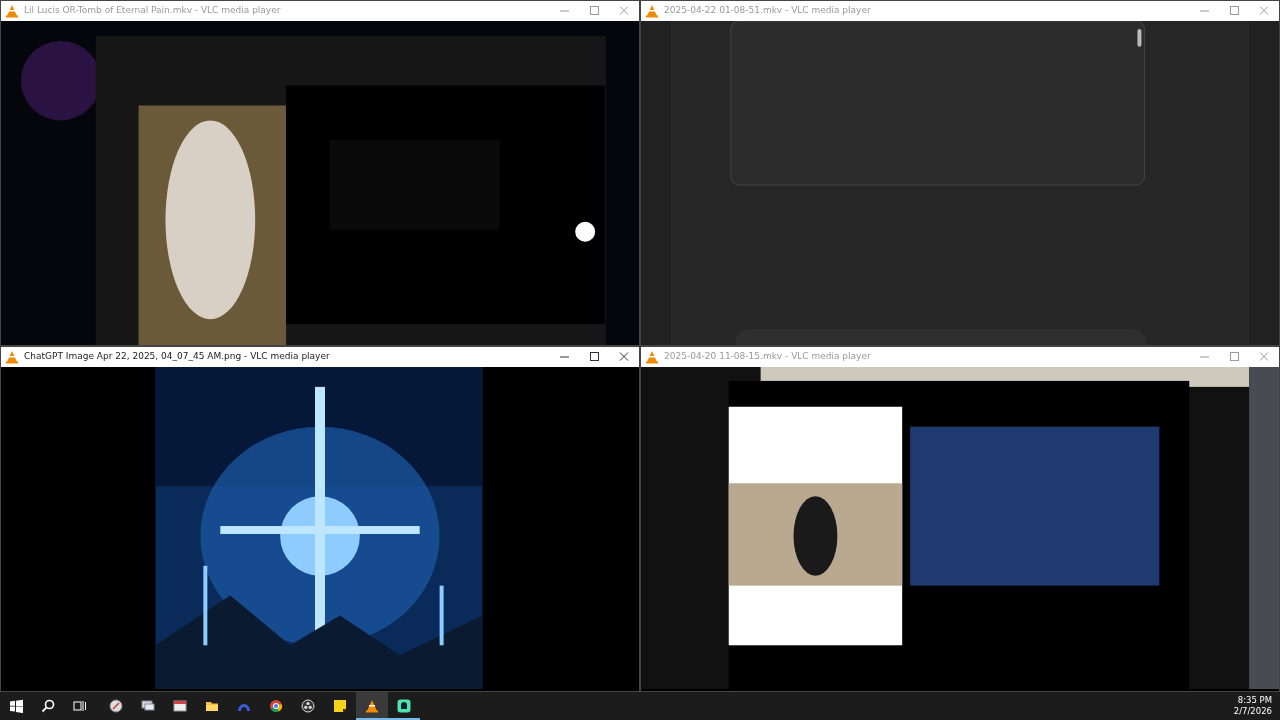 The height and width of the screenshot is (720, 1280). I want to click on window-title: Lil Lucis OR-Tomb of Eternal Pain.mkv - VLC media player, so click(153, 11).